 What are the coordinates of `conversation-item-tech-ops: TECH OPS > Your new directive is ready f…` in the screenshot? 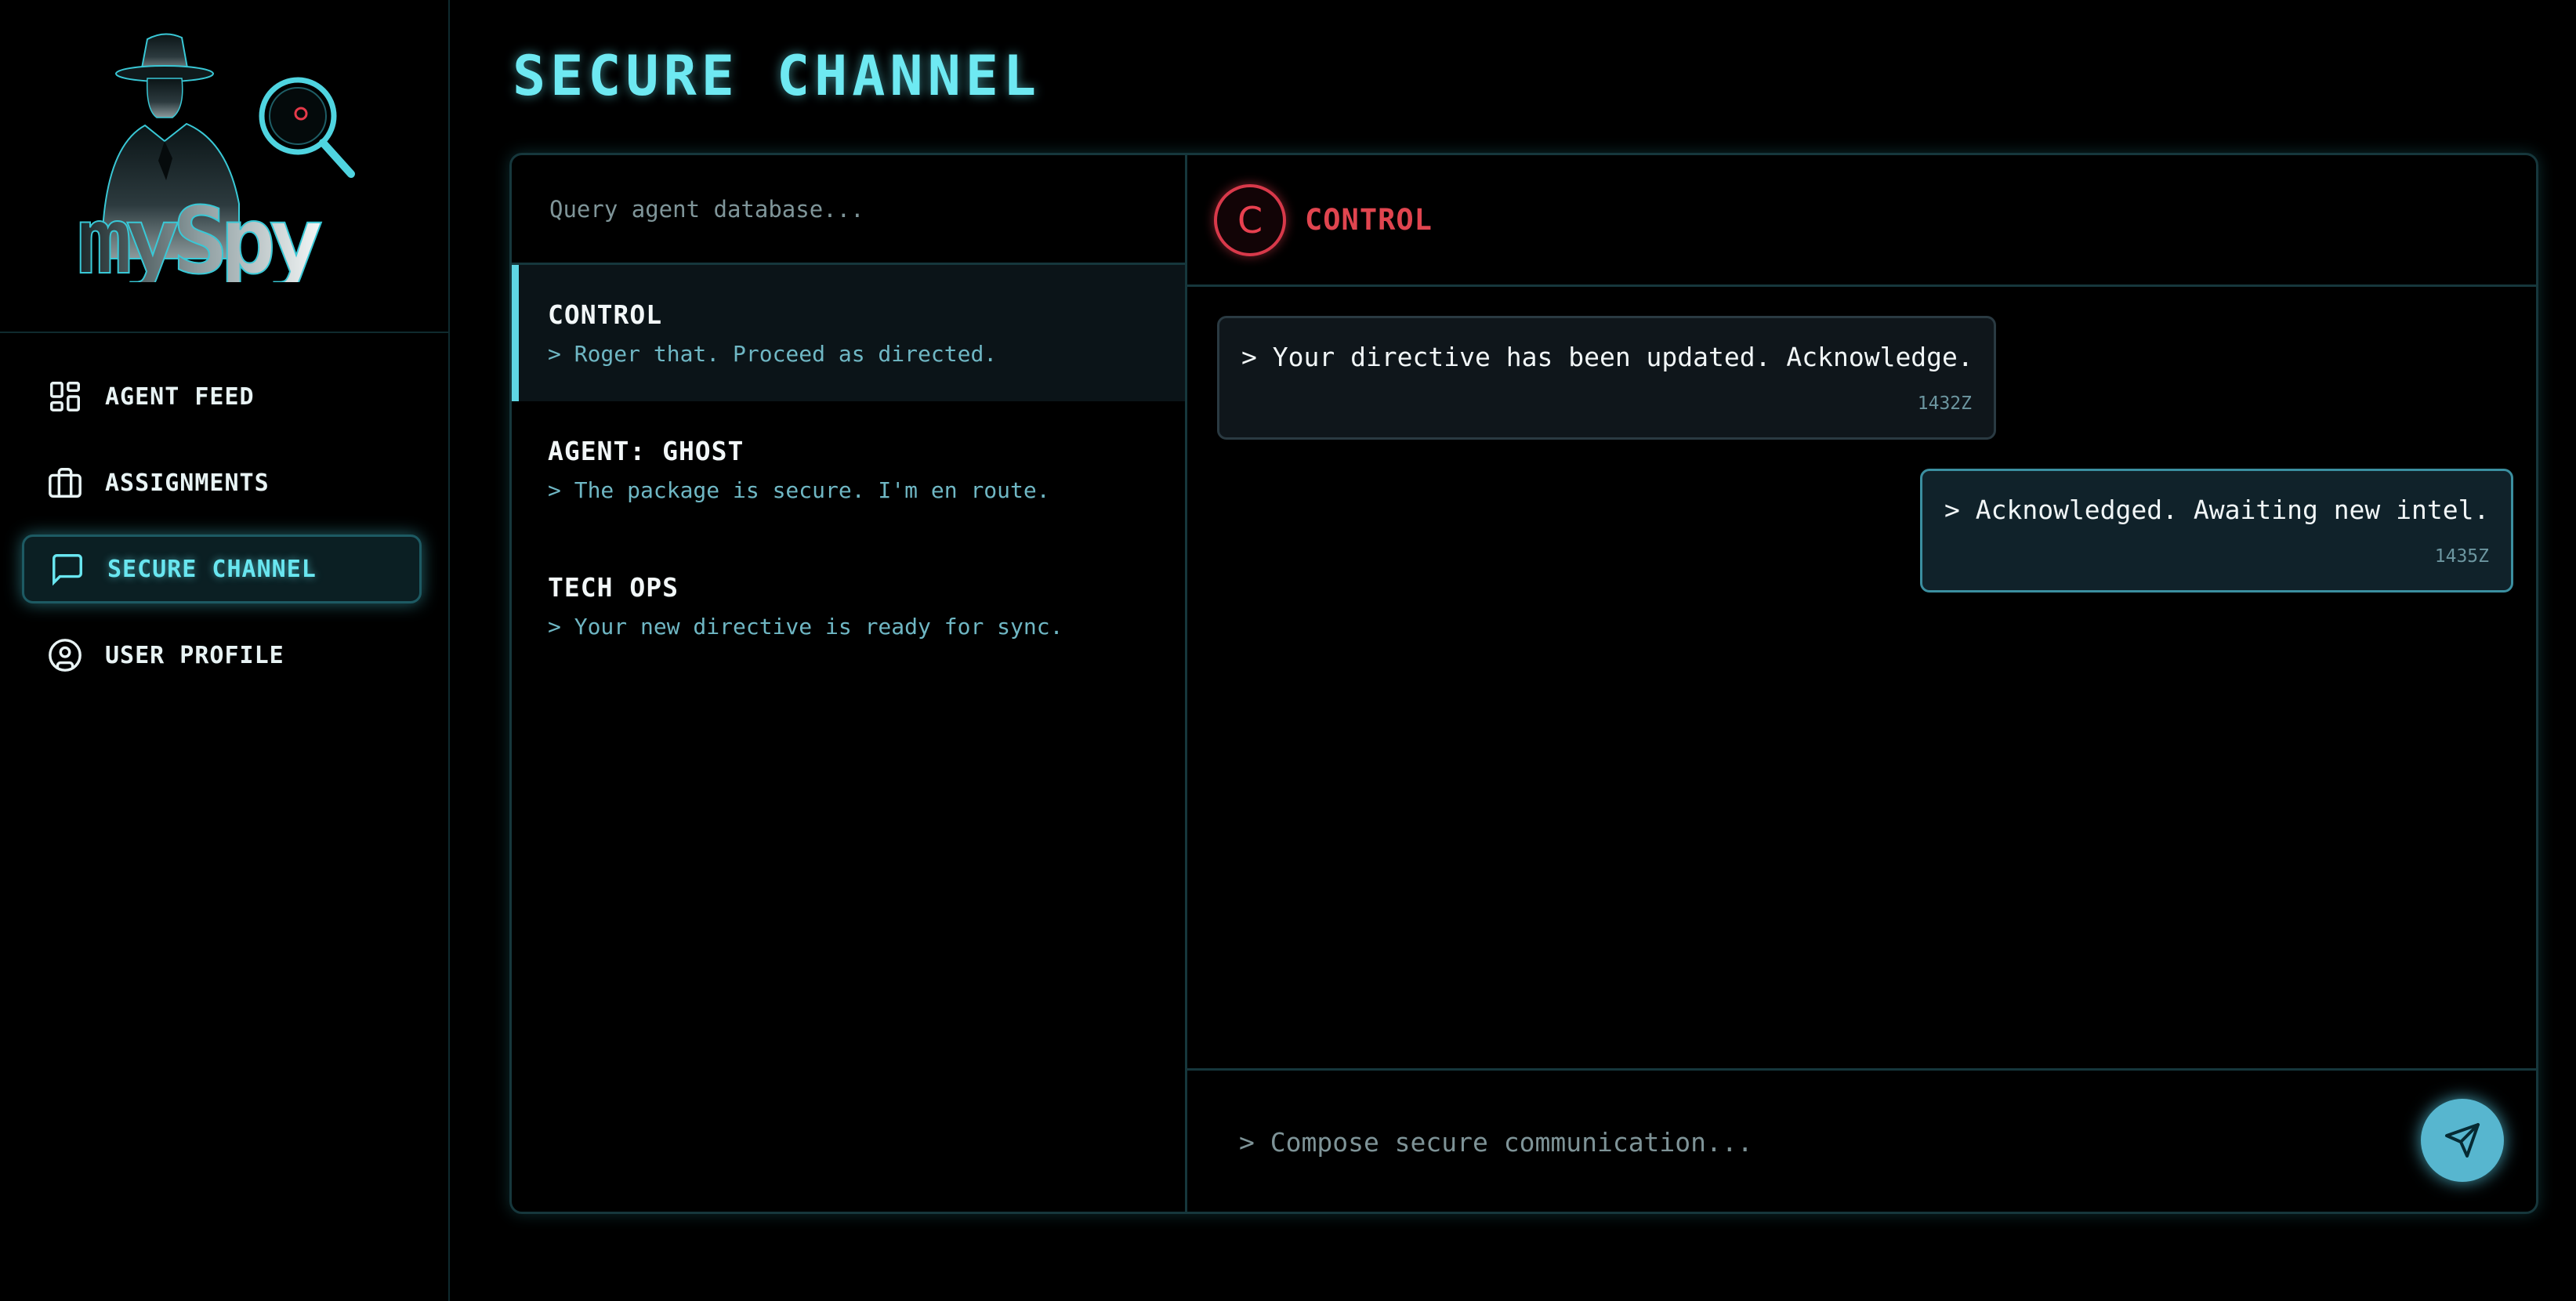 It's located at (848, 606).